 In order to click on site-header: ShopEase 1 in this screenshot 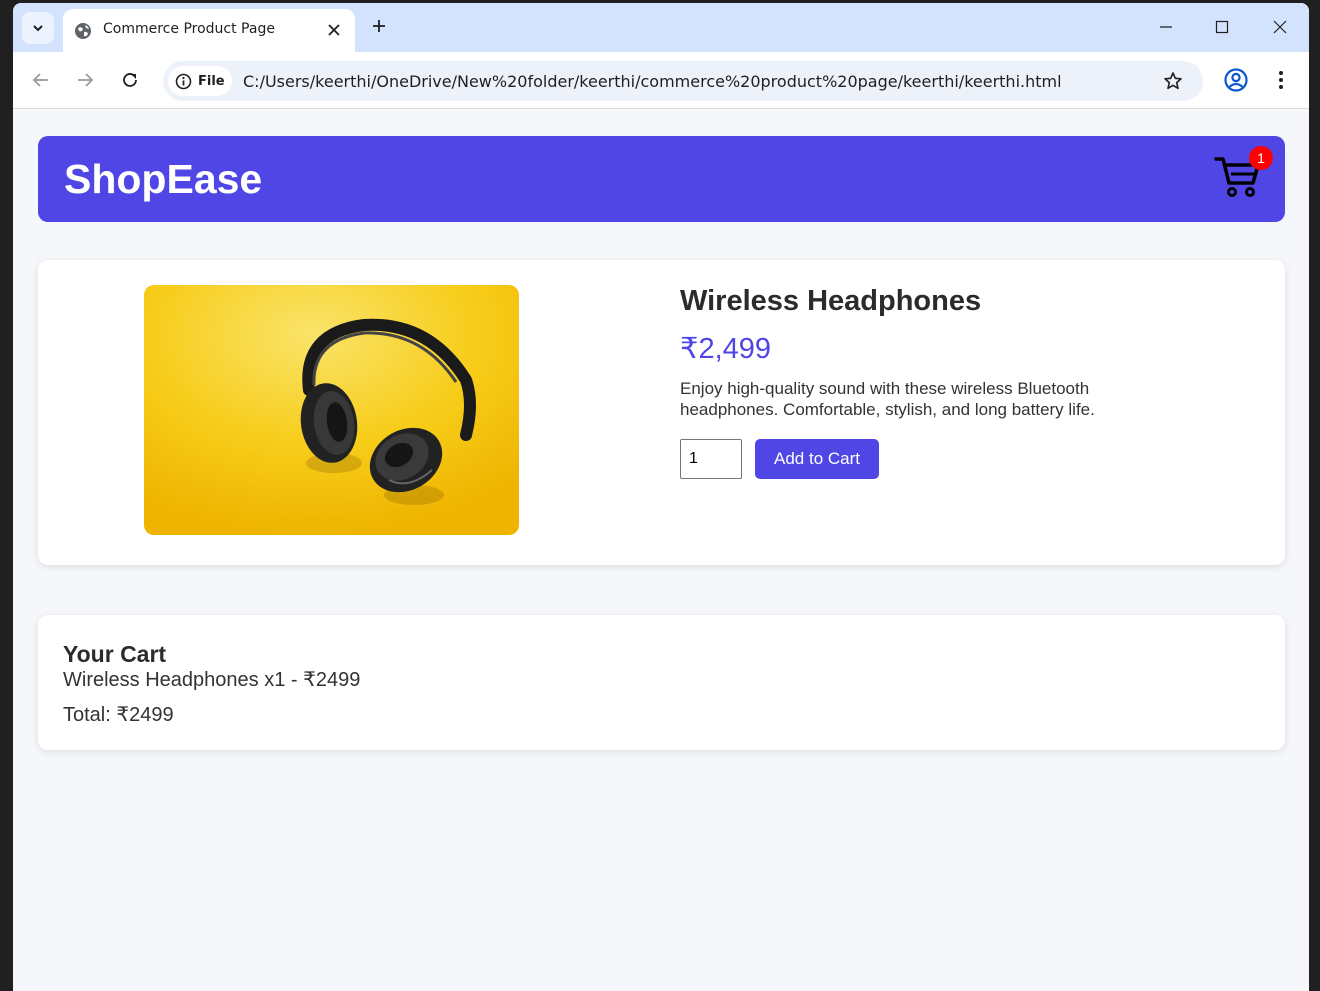, I will do `click(661, 179)`.